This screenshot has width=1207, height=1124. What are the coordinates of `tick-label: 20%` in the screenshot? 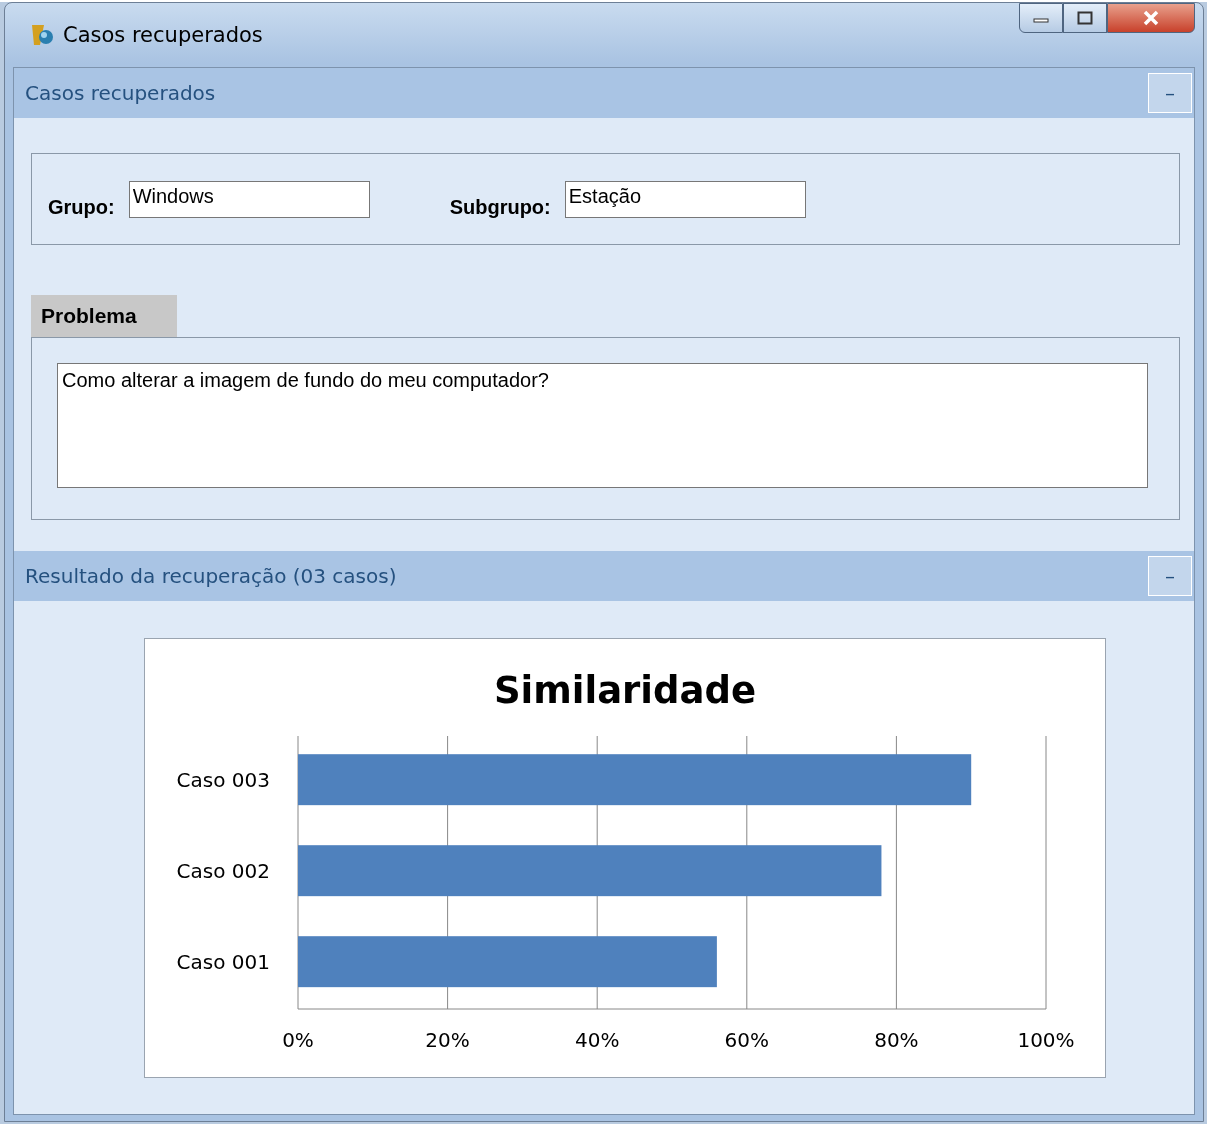 It's located at (447, 1040).